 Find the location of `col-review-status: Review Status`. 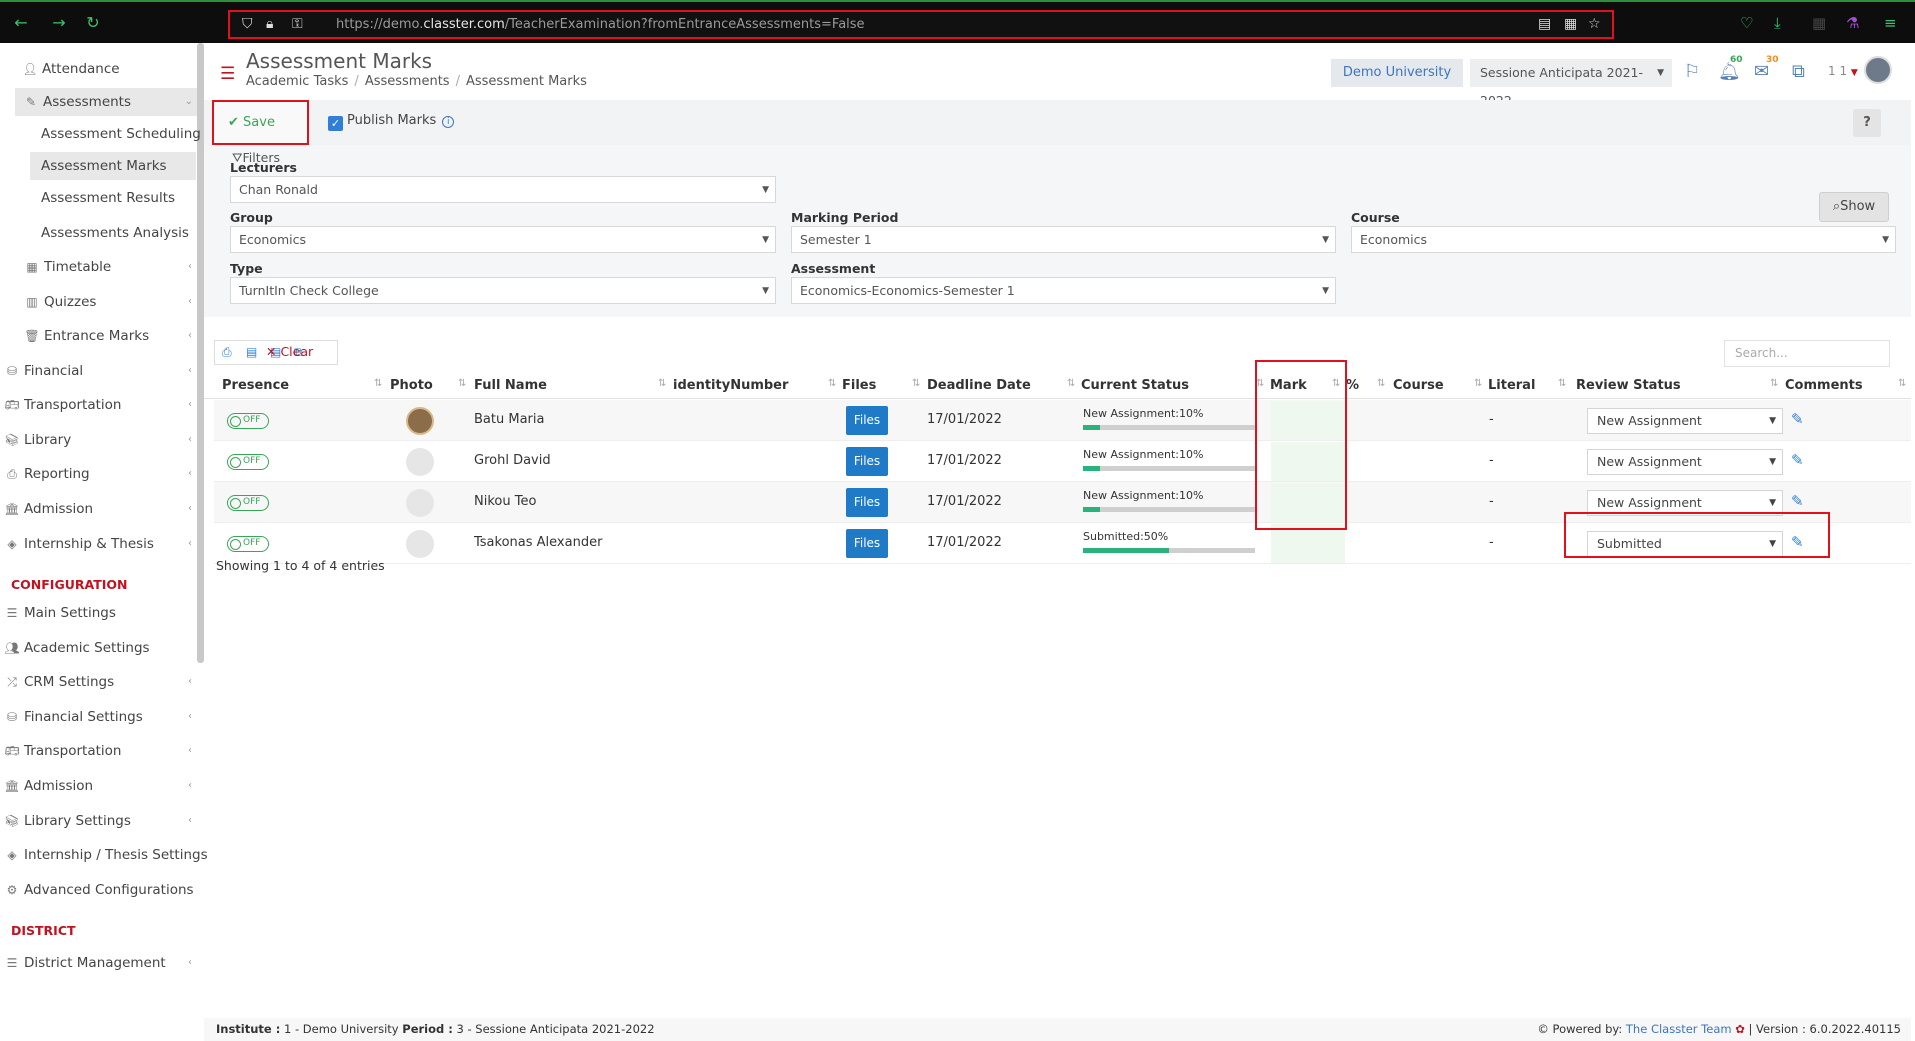

col-review-status: Review Status is located at coordinates (1628, 385).